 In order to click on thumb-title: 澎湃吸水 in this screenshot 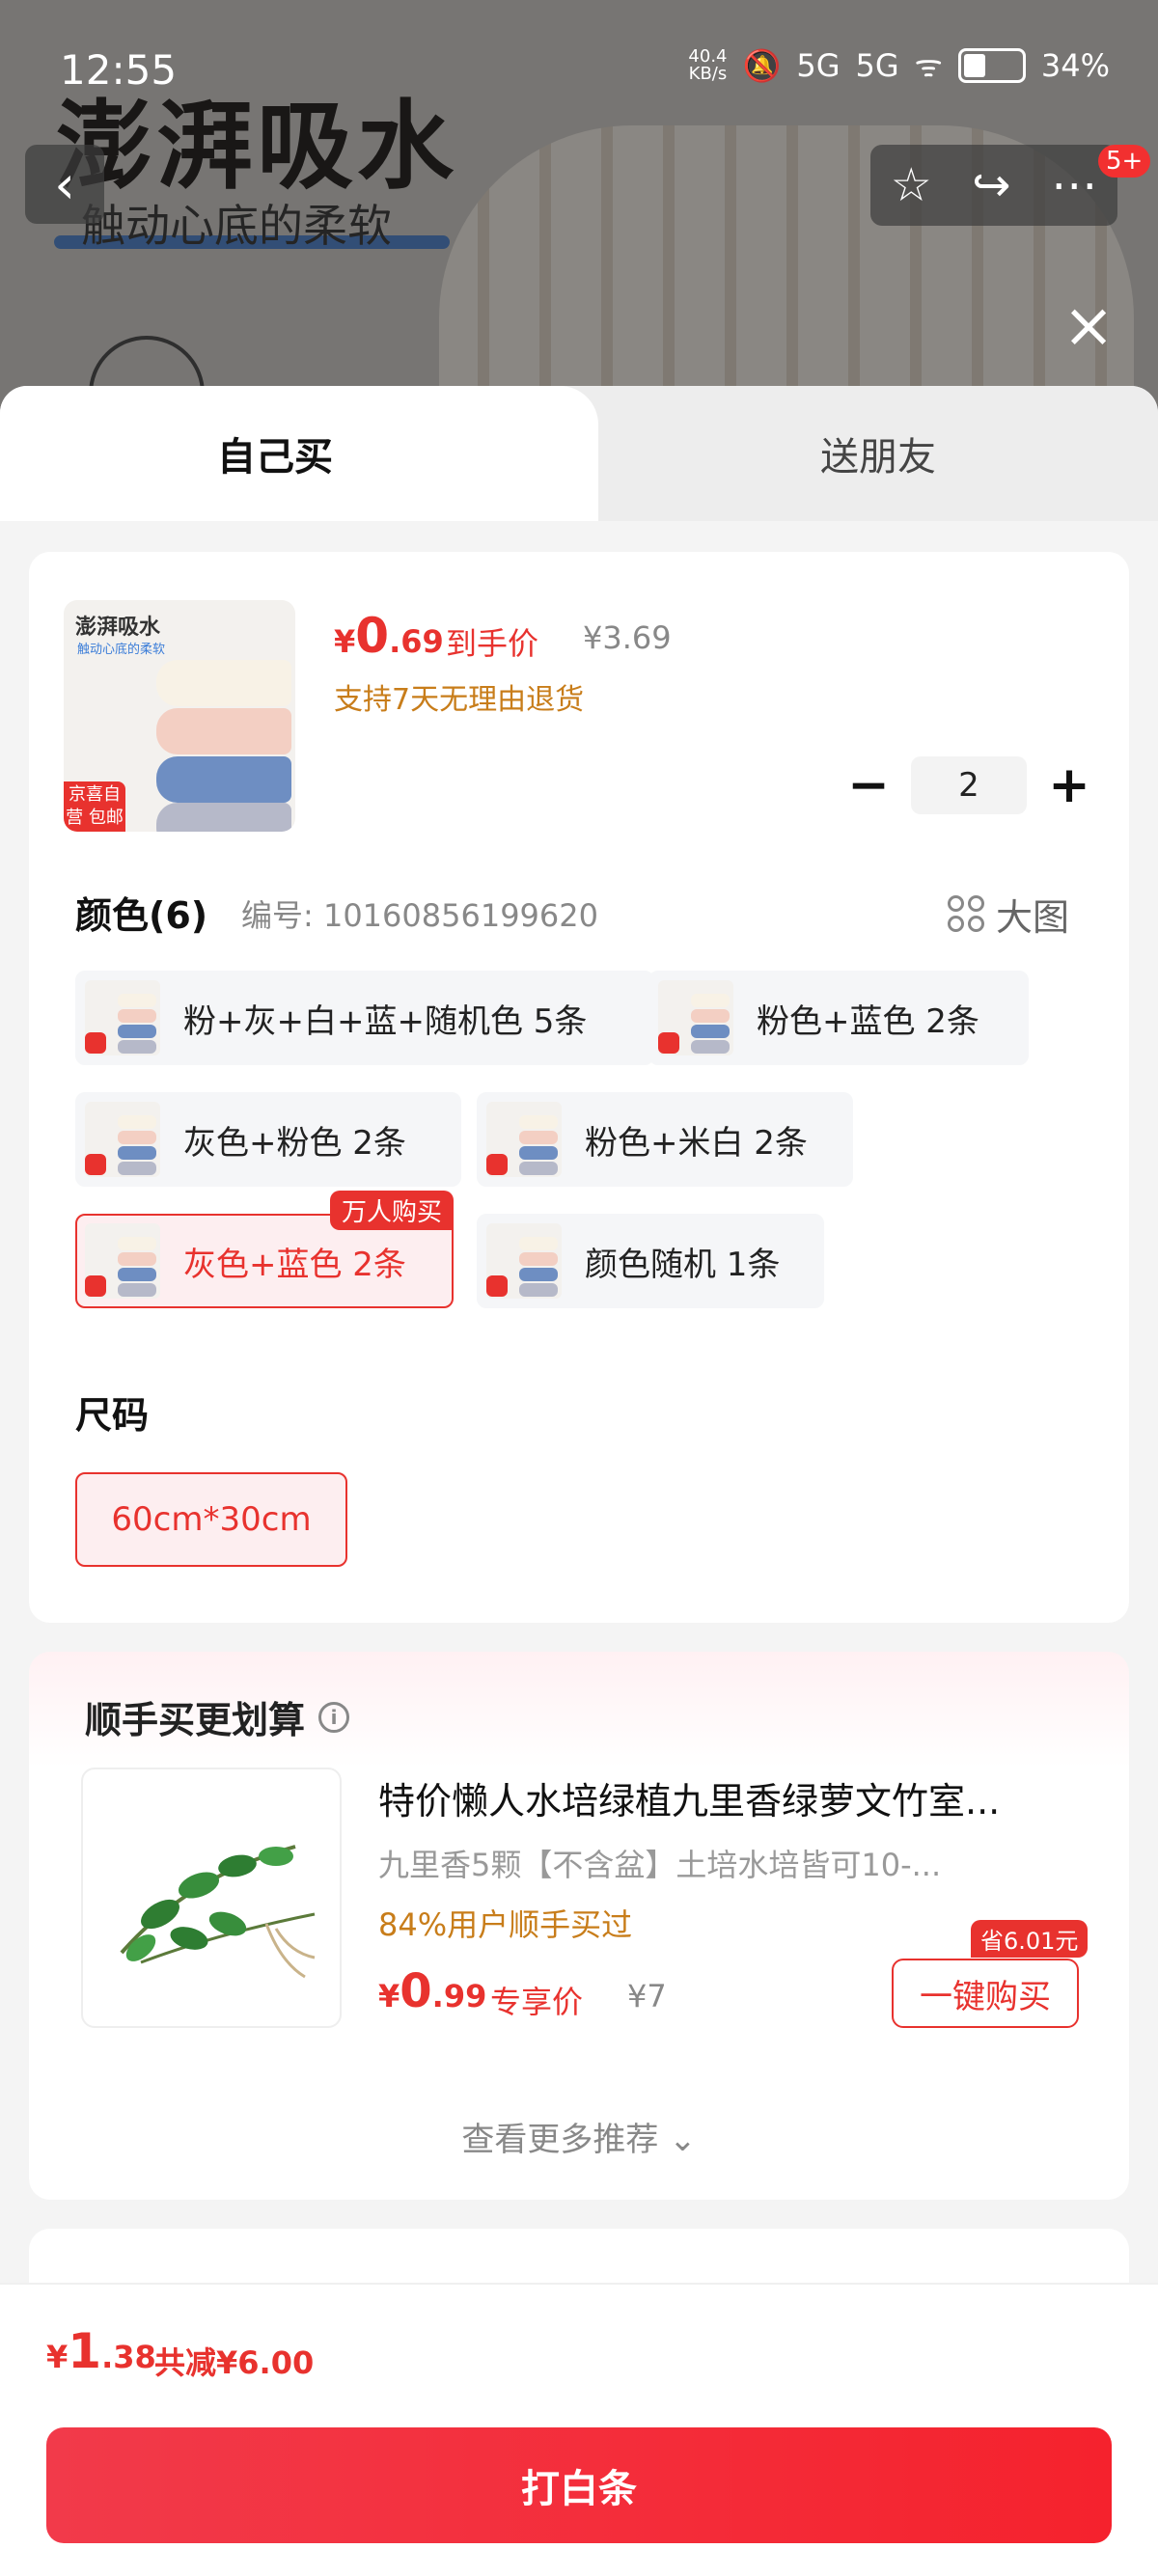, I will do `click(118, 628)`.